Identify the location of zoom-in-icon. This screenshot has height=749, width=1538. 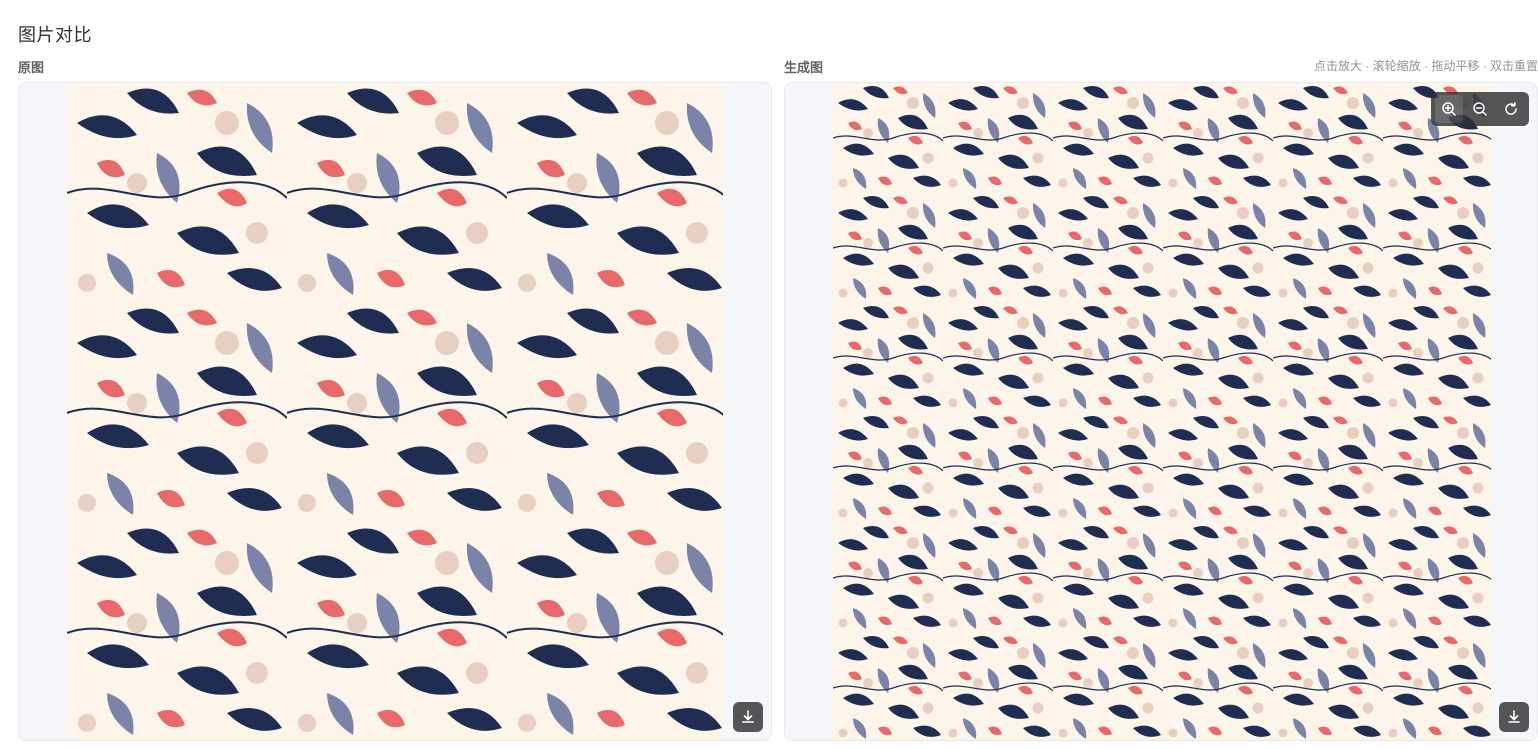
(1449, 109).